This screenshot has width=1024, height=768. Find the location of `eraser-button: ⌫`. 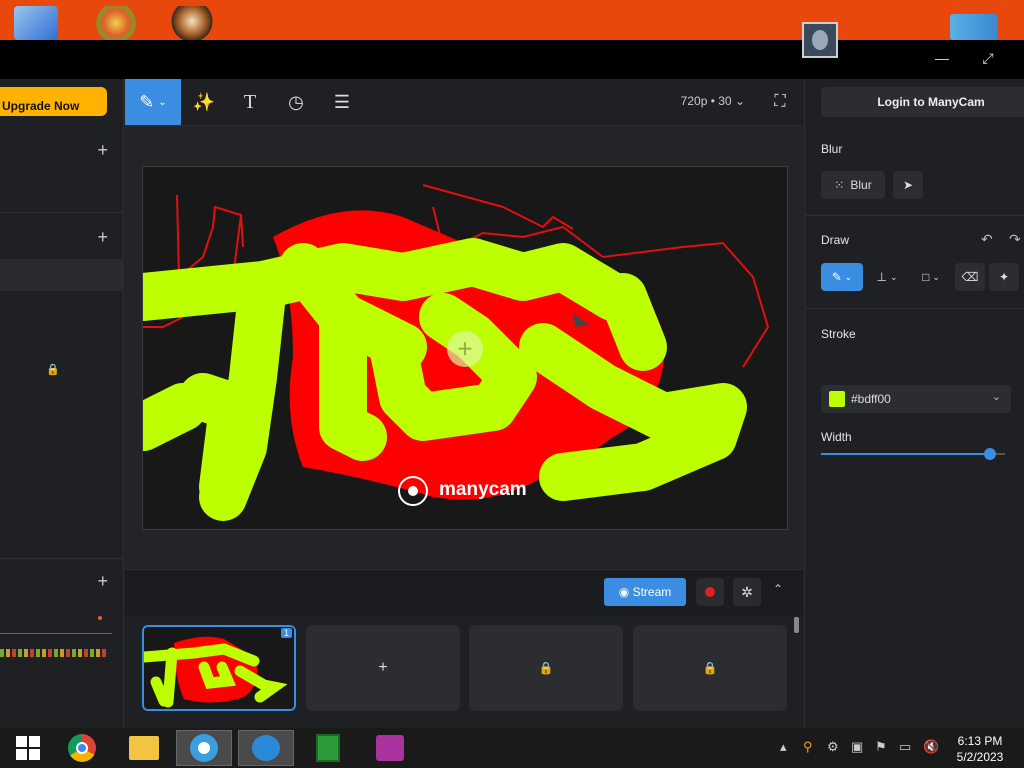

eraser-button: ⌫ is located at coordinates (970, 277).